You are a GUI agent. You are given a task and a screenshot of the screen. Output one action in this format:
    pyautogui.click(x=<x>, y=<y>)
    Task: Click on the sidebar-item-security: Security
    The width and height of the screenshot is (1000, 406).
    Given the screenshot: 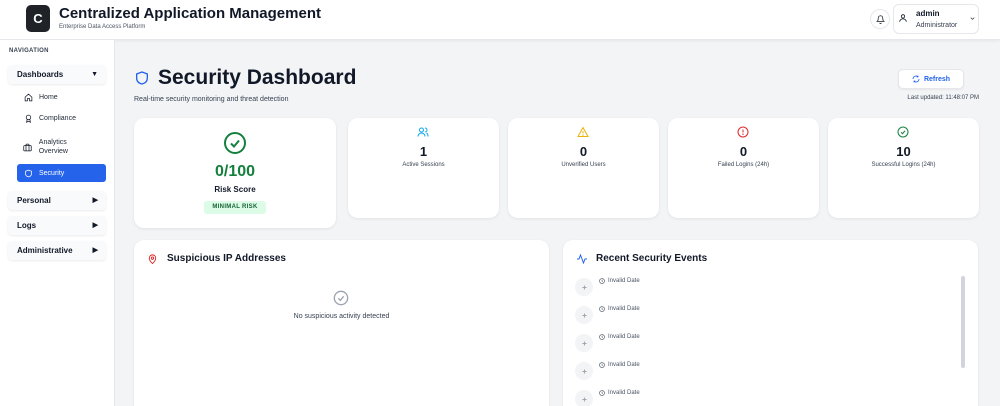 What is the action you would take?
    pyautogui.click(x=61, y=173)
    